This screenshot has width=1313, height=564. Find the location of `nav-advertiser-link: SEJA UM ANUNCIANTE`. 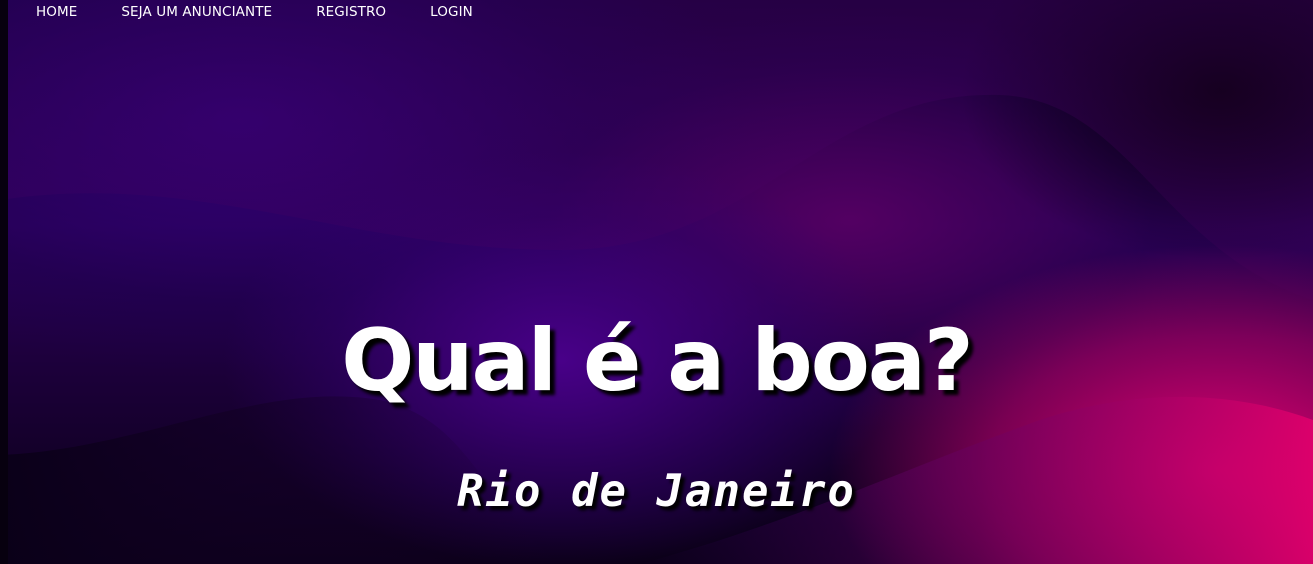

nav-advertiser-link: SEJA UM ANUNCIANTE is located at coordinates (196, 13).